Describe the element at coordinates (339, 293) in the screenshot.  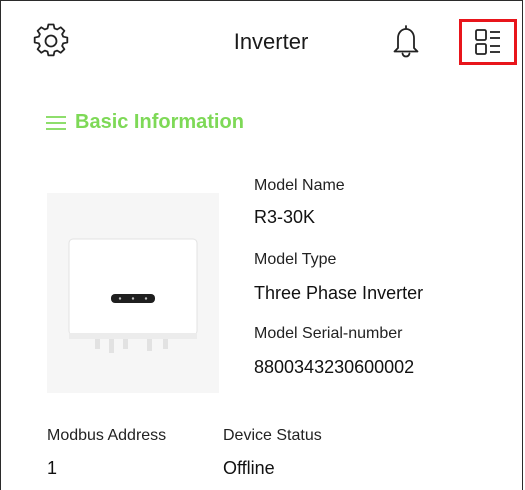
I see `model-type-value: Three Phase Inverter` at that location.